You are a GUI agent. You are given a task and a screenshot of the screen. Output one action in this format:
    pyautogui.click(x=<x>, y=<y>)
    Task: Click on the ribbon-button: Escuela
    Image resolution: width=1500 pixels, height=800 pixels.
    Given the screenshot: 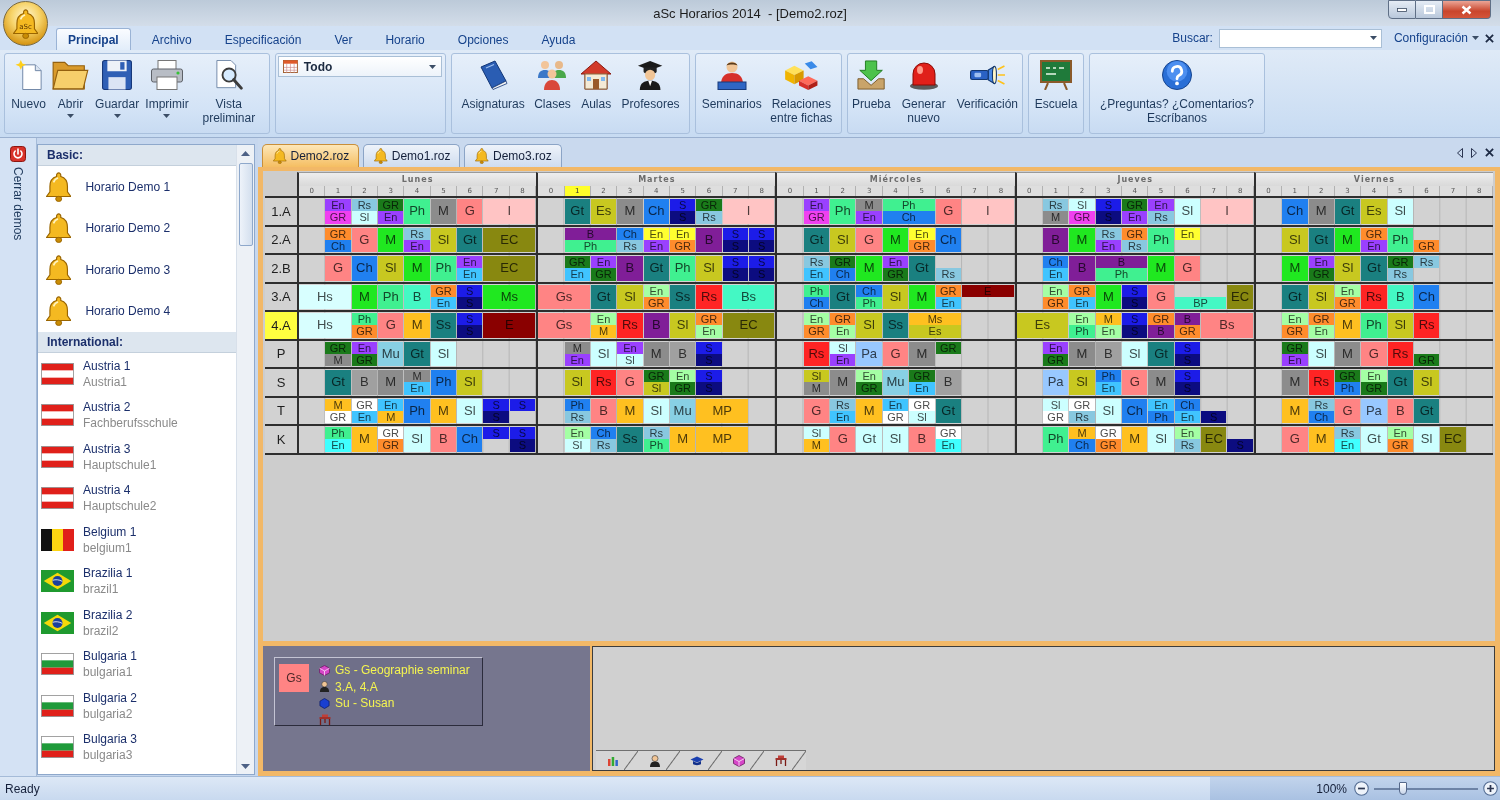 What is the action you would take?
    pyautogui.click(x=1056, y=84)
    